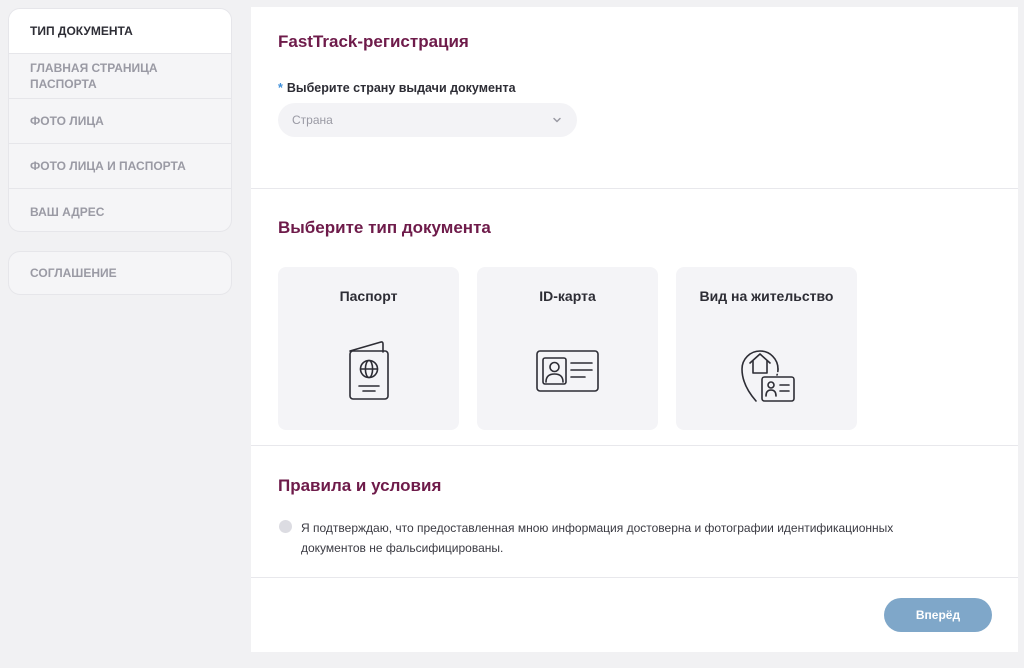  I want to click on step-address: ВАШ АДРЕС, so click(120, 210).